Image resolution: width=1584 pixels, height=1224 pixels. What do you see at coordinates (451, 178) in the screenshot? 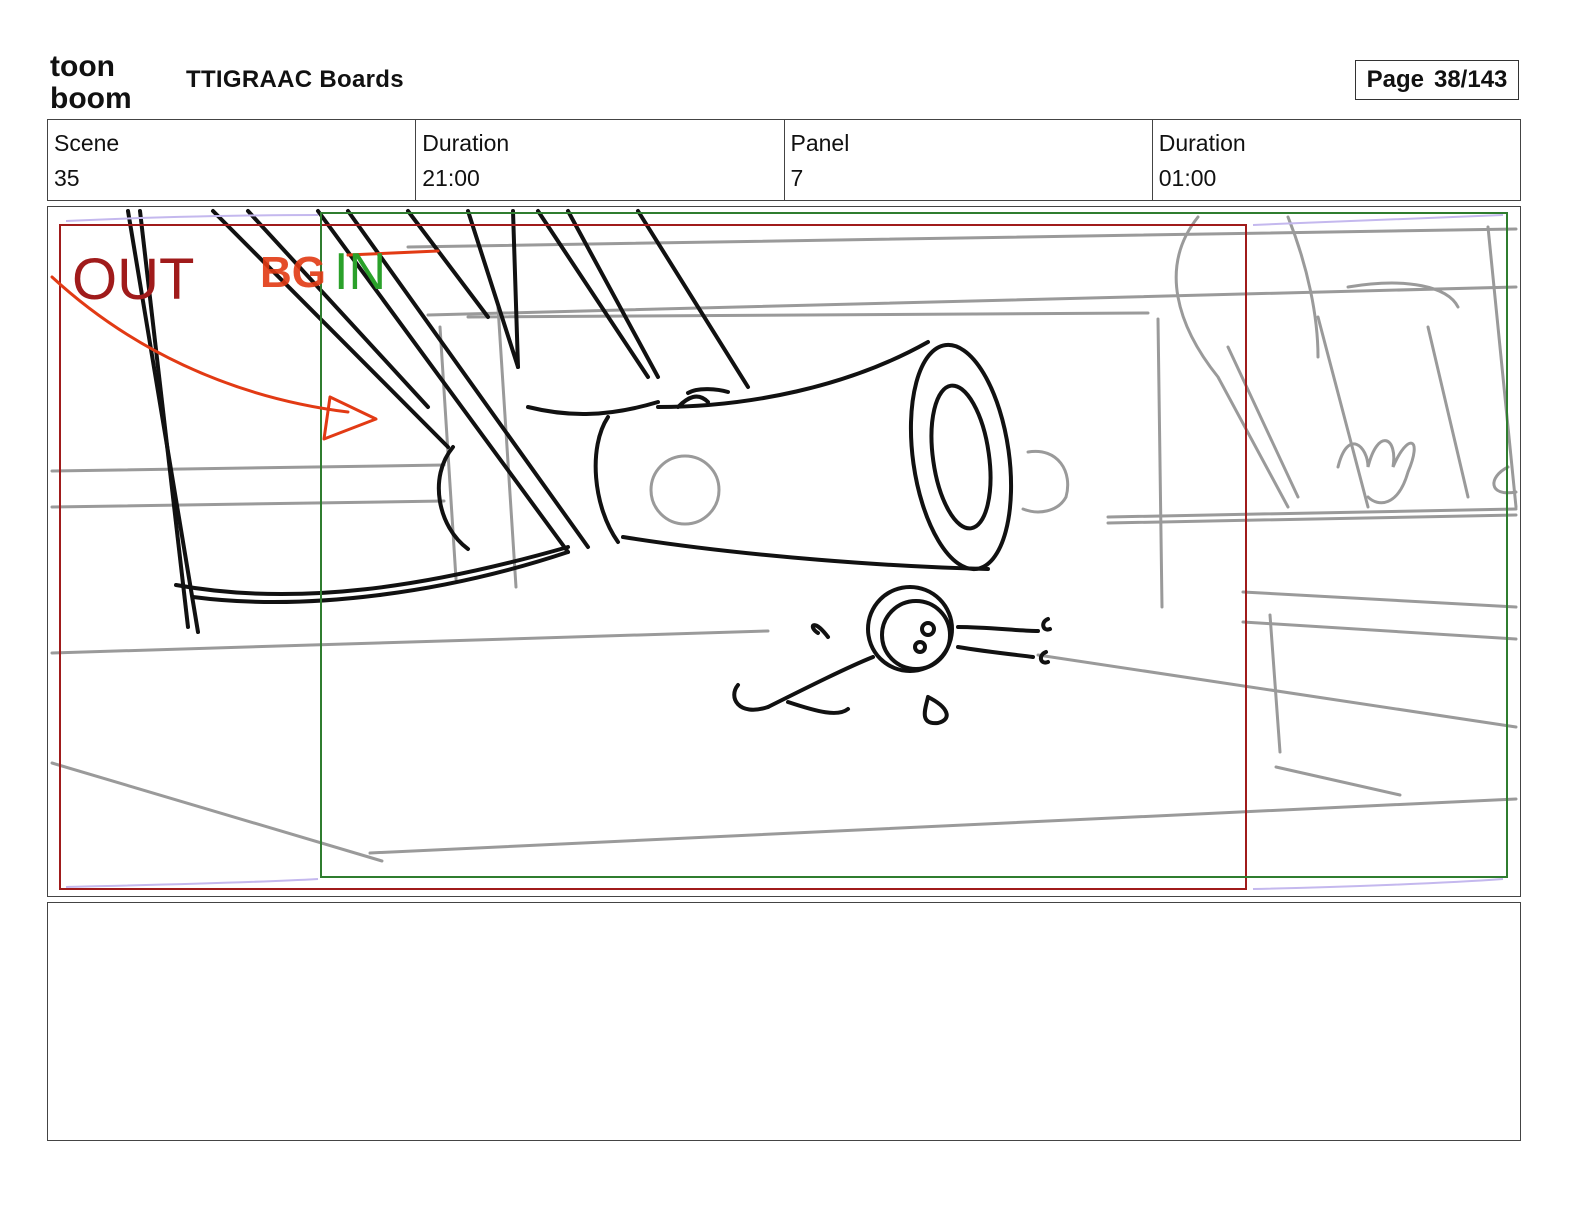
I see `scene-duration-value: 21:00` at bounding box center [451, 178].